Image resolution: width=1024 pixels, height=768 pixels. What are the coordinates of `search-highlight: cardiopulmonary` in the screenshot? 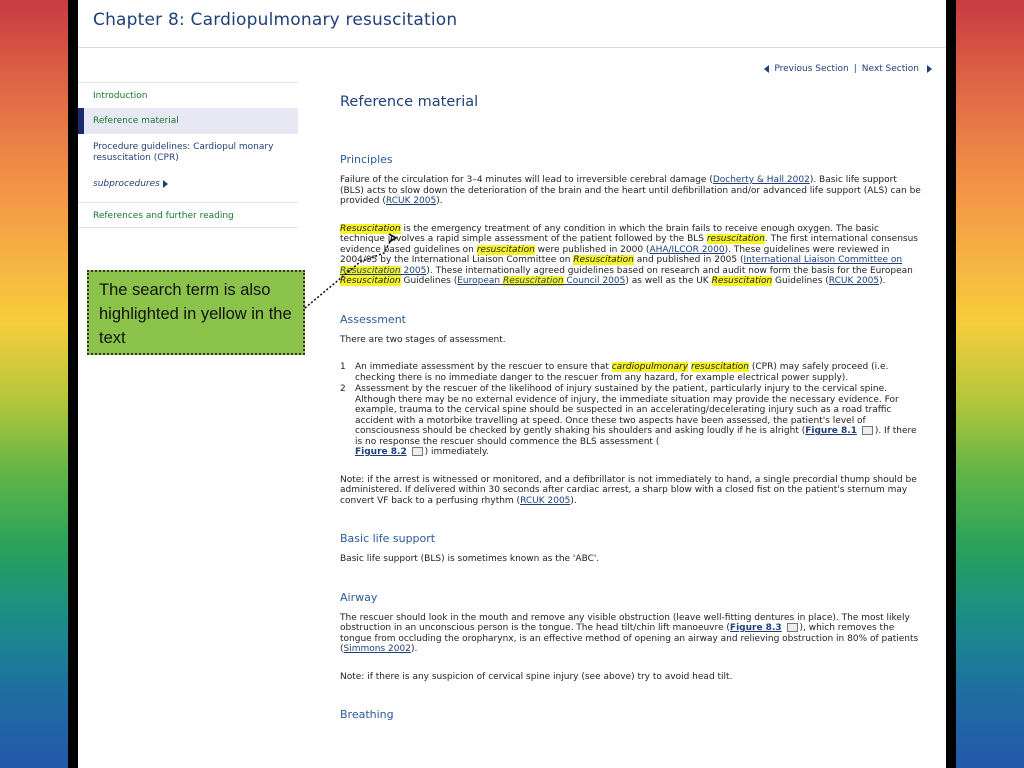 It's located at (650, 367).